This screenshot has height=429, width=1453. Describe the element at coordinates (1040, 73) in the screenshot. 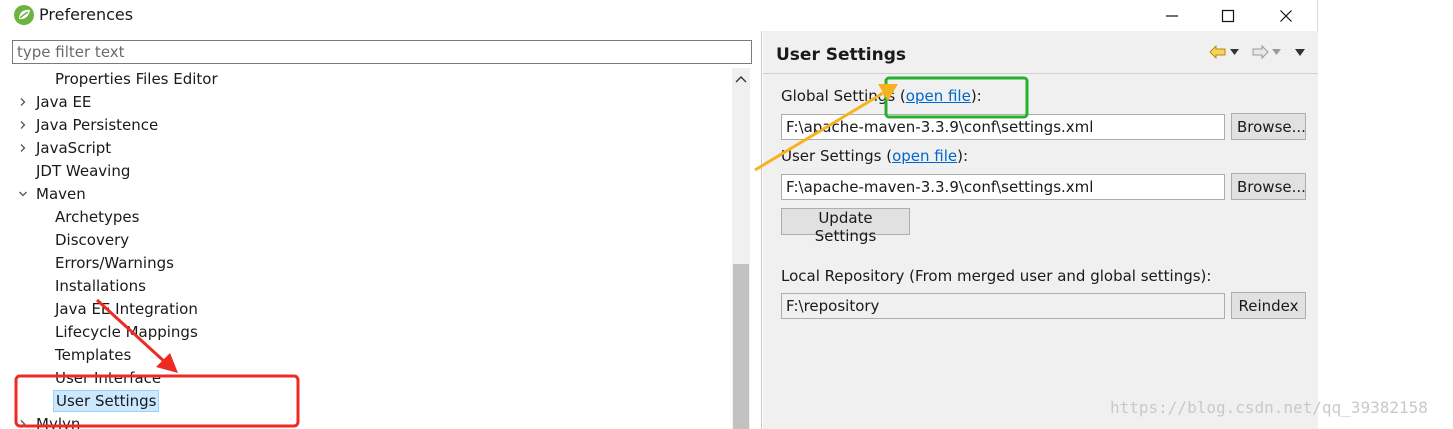

I see `title-separator` at that location.